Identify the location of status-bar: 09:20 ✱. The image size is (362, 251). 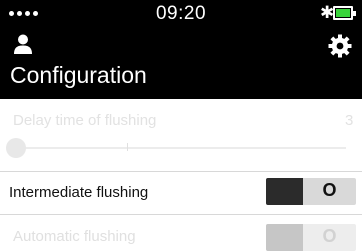
(181, 13).